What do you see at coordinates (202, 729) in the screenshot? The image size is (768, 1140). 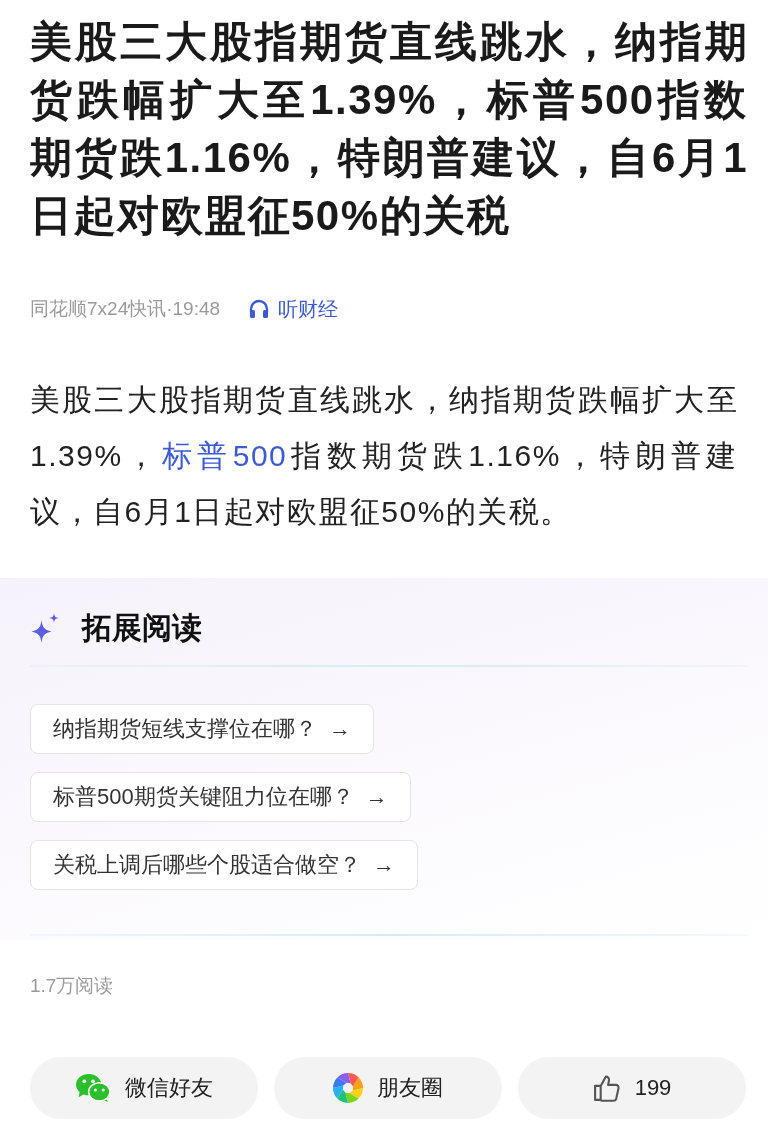 I see `suggested-question-button: 纳指期货短线支撑位在哪？ →` at bounding box center [202, 729].